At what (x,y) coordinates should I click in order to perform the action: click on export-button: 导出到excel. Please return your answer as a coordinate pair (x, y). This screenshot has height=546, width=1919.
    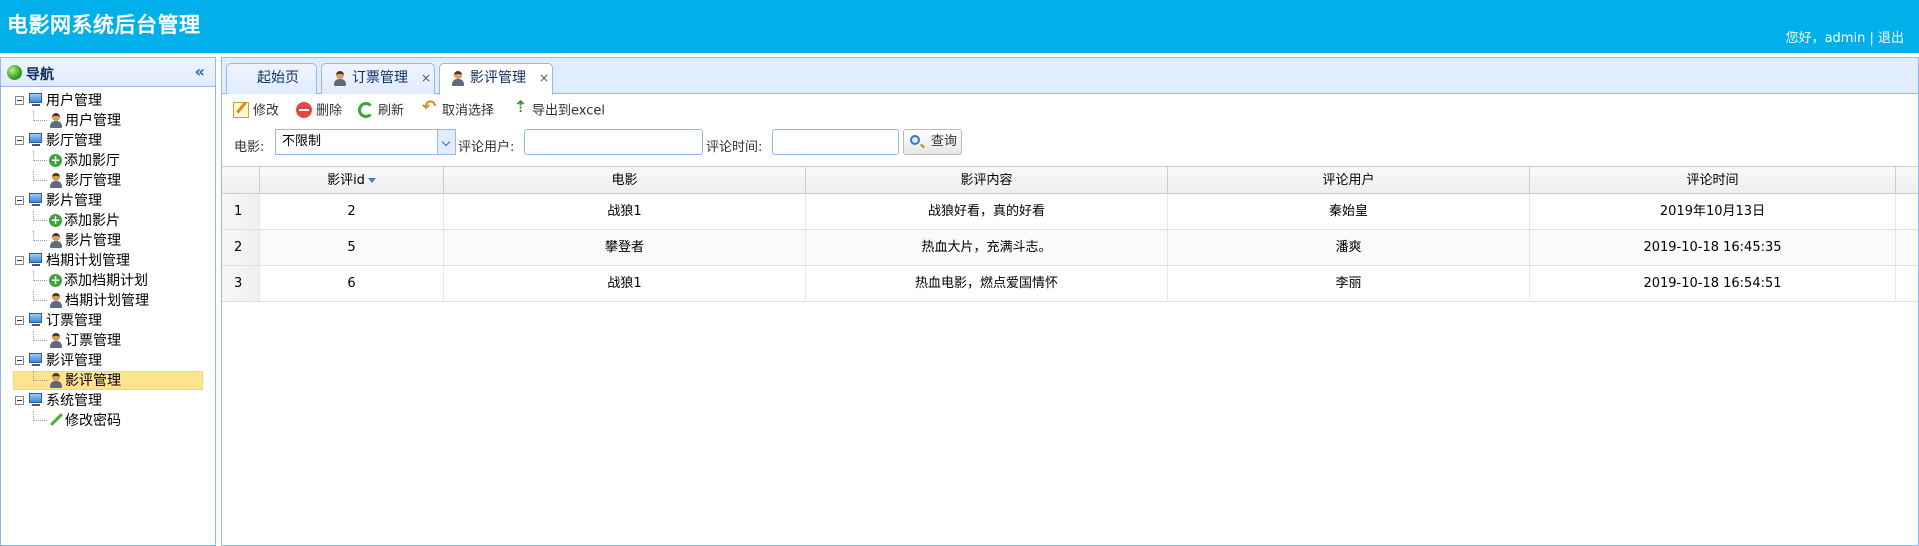
    Looking at the image, I should click on (558, 109).